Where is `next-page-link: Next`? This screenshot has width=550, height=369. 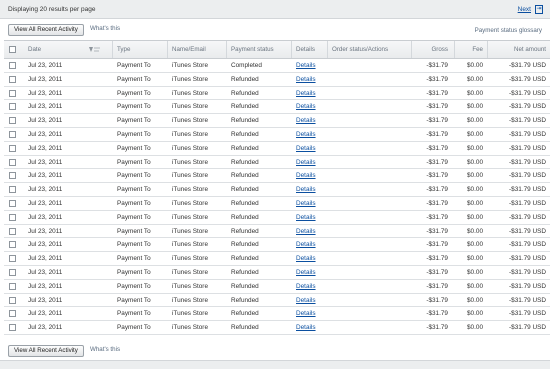 next-page-link: Next is located at coordinates (524, 9).